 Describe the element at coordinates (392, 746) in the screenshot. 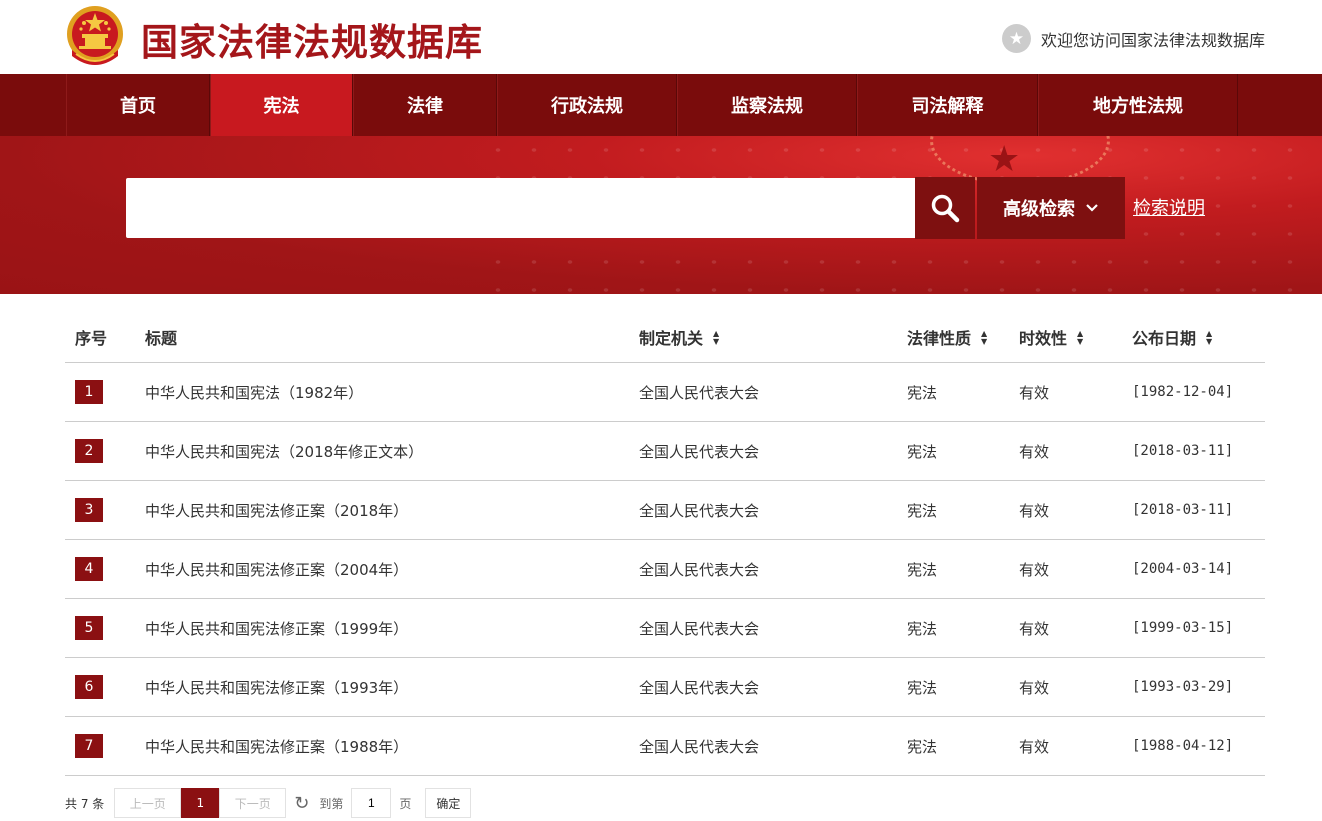

I see `row-title-link: 中华人民共和国宪法修正案（1988年）` at that location.